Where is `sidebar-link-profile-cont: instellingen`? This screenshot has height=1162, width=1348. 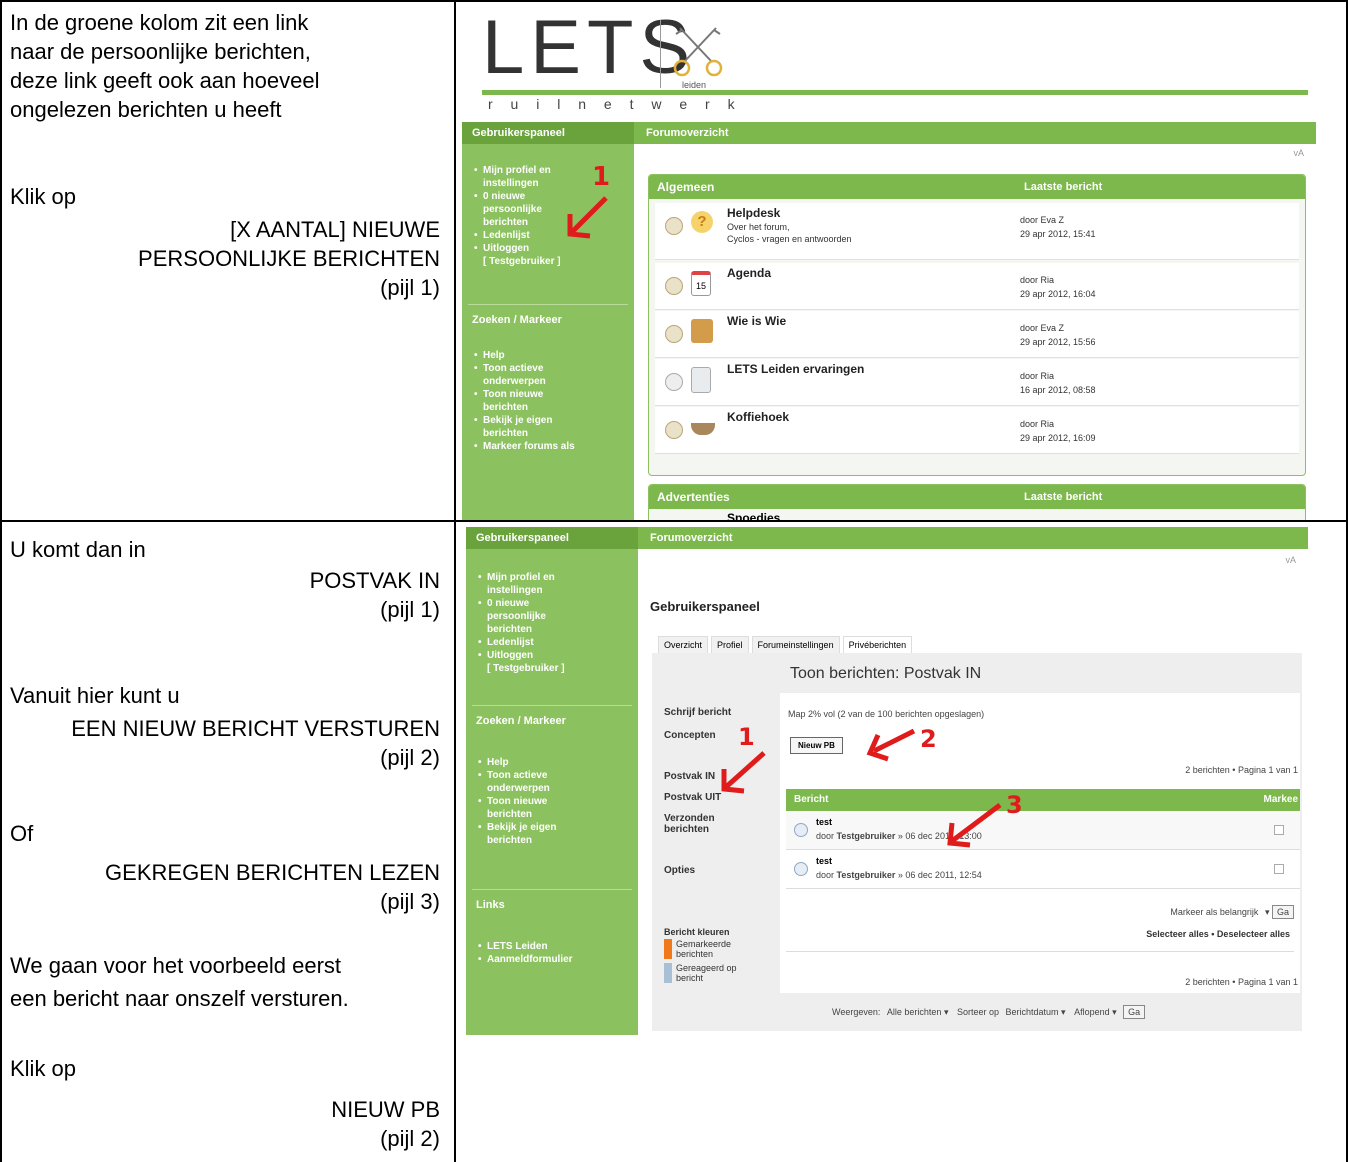 sidebar-link-profile-cont: instellingen is located at coordinates (558, 590).